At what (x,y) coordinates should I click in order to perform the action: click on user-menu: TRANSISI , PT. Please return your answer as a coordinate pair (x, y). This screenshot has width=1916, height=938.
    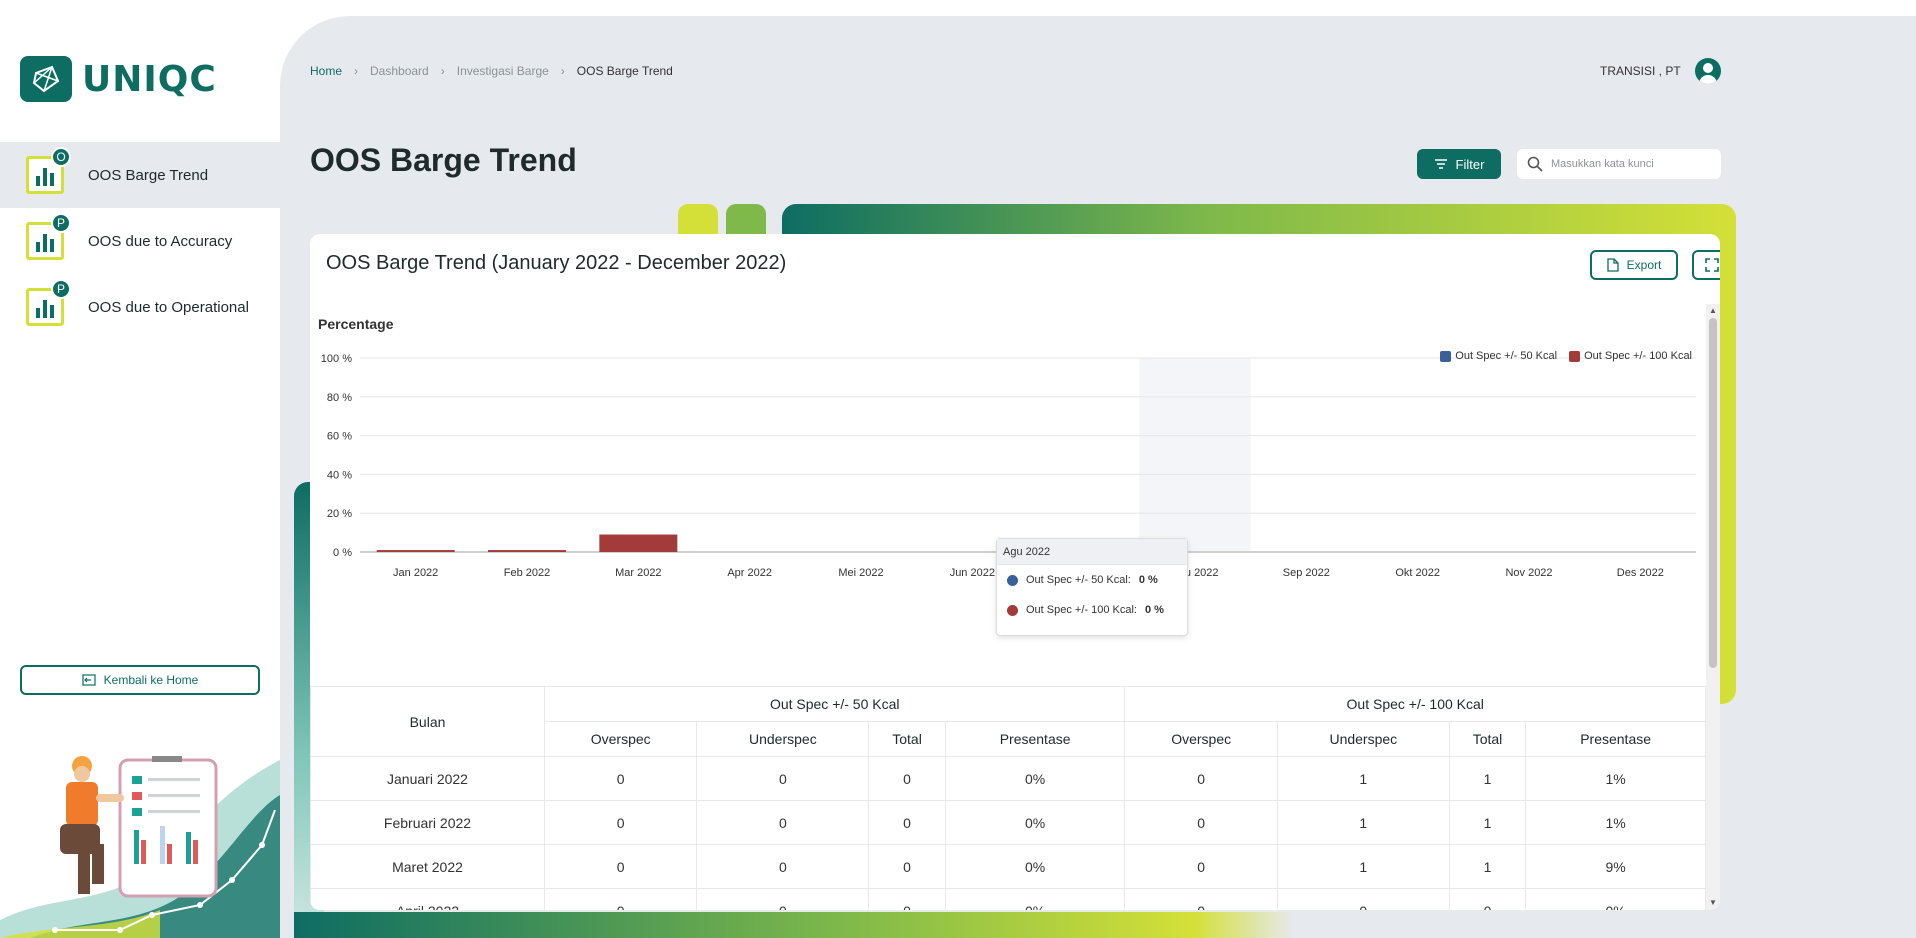
    Looking at the image, I should click on (1660, 71).